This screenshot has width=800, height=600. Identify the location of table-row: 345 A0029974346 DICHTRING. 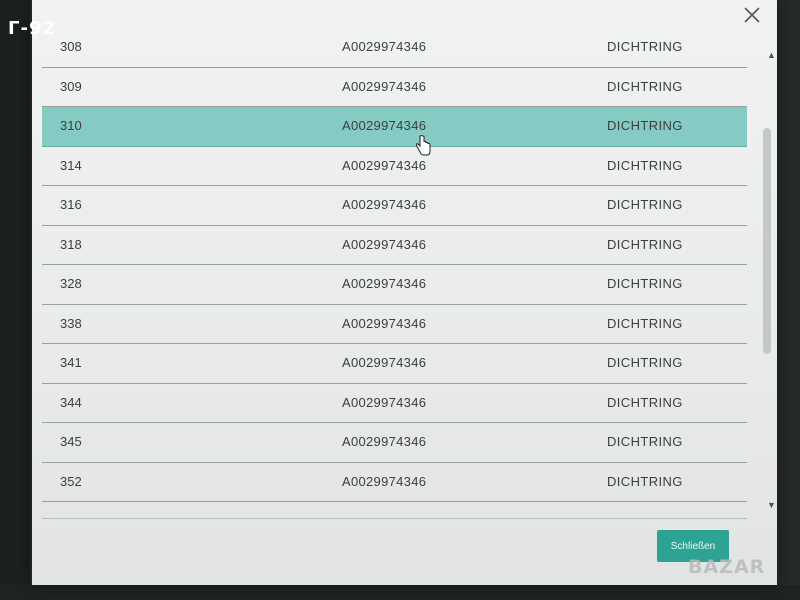
(394, 443).